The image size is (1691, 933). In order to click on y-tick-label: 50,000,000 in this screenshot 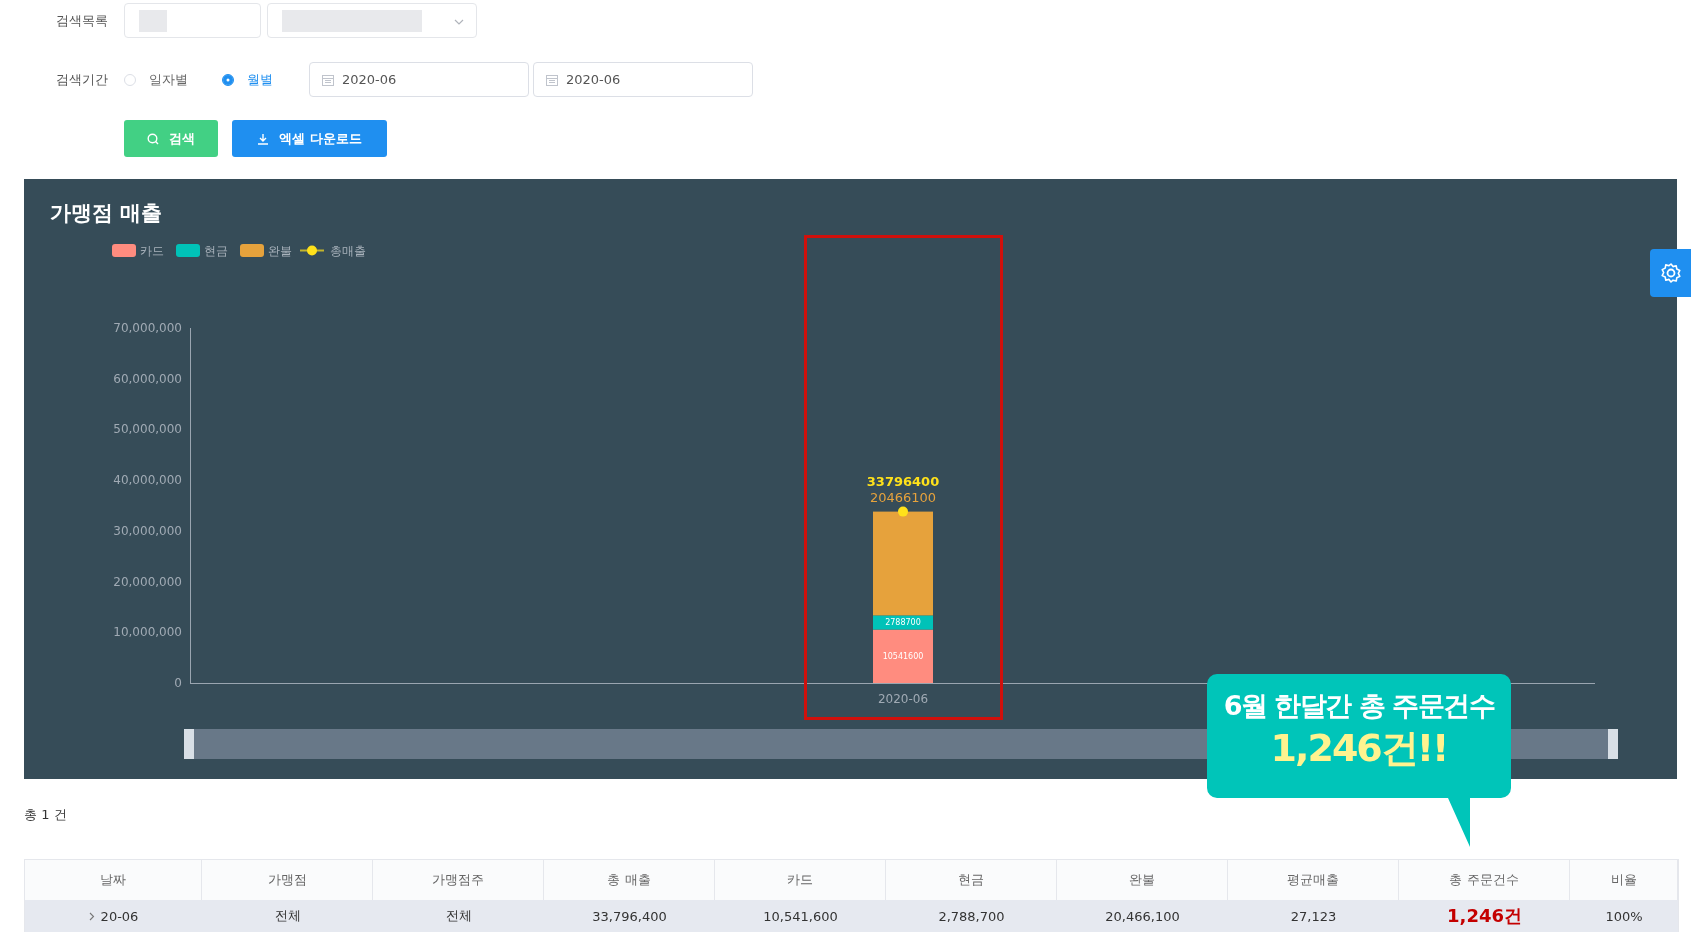, I will do `click(147, 429)`.